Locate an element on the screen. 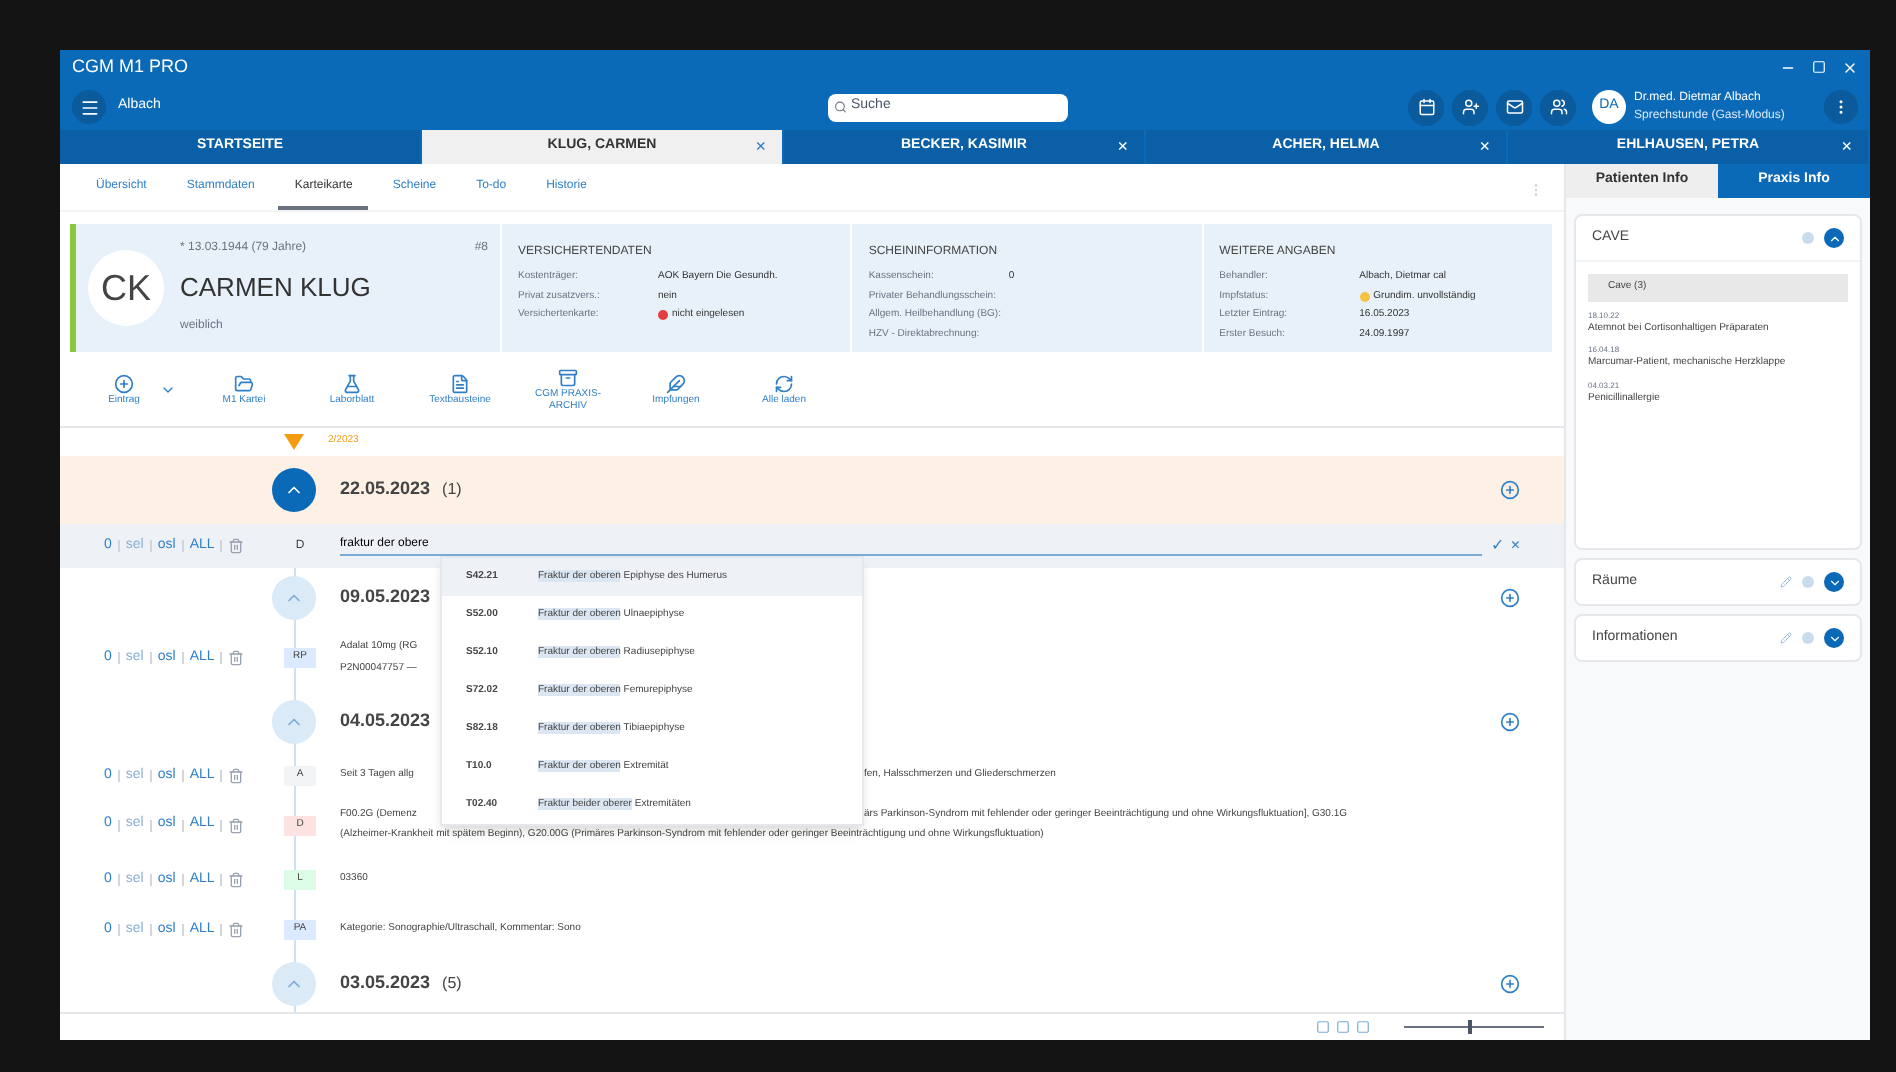  entry-count: (1) is located at coordinates (452, 490).